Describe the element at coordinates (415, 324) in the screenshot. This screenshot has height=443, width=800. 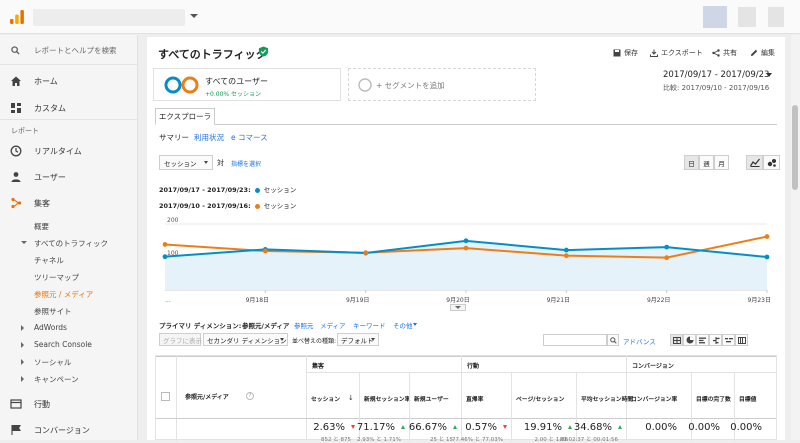
I see `chevron-down-icon` at that location.